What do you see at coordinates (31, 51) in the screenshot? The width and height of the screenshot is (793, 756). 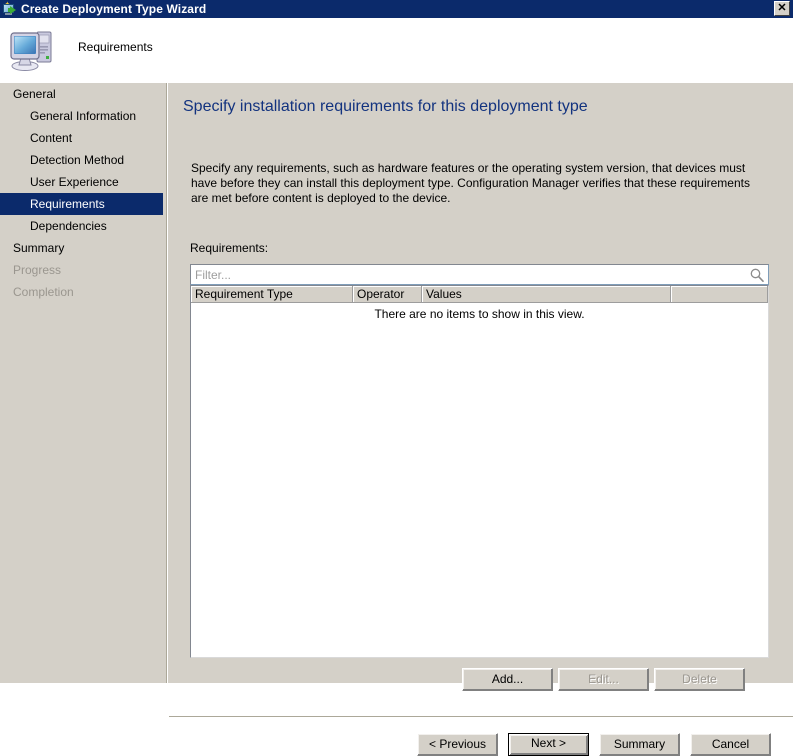 I see `computer-icon` at bounding box center [31, 51].